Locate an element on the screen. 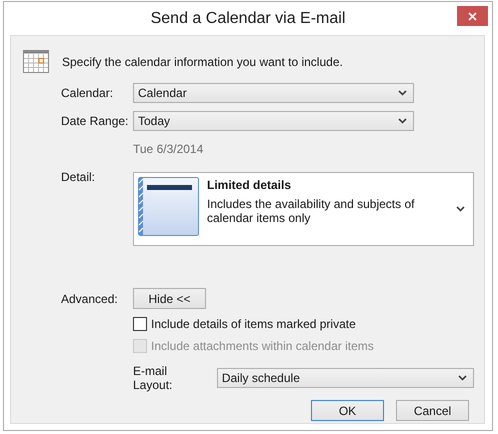 The height and width of the screenshot is (434, 498). field-label: E-mail Layout: is located at coordinates (153, 378).